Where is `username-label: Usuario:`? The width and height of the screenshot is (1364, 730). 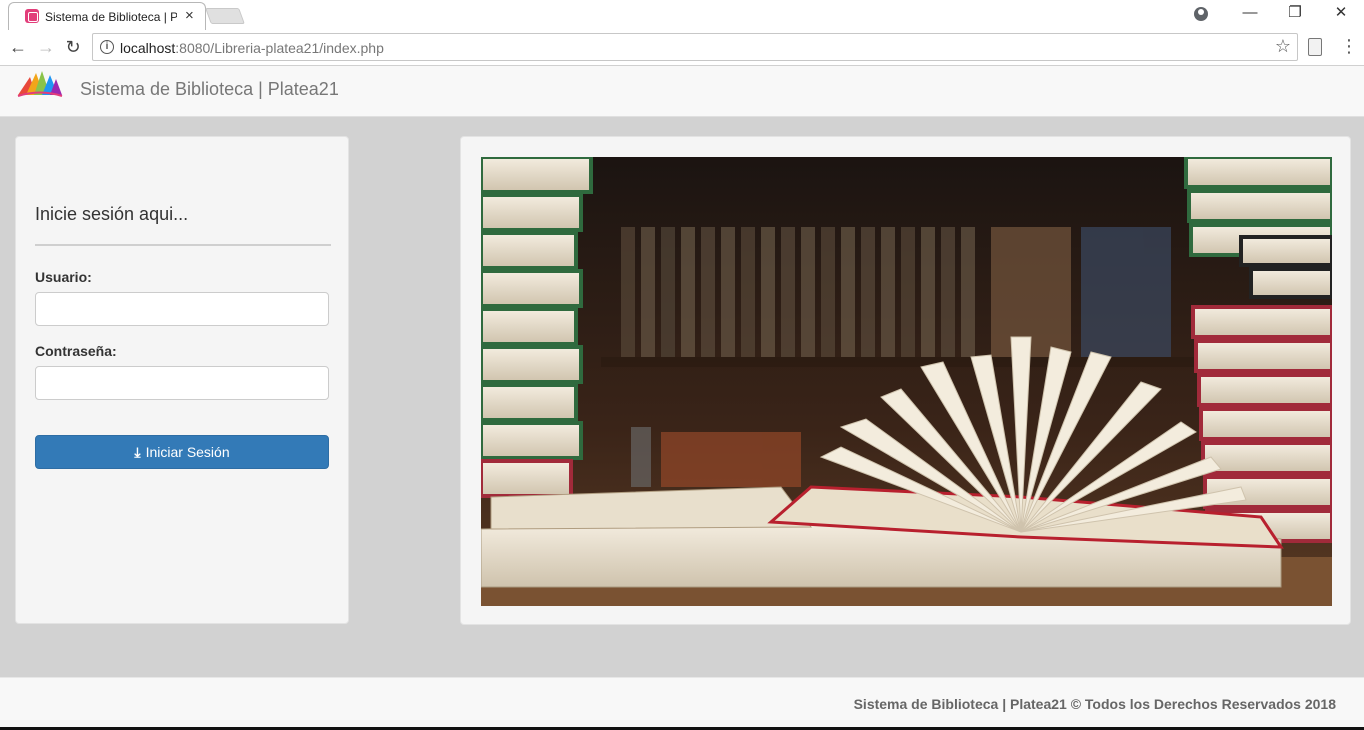
username-label: Usuario: is located at coordinates (63, 277).